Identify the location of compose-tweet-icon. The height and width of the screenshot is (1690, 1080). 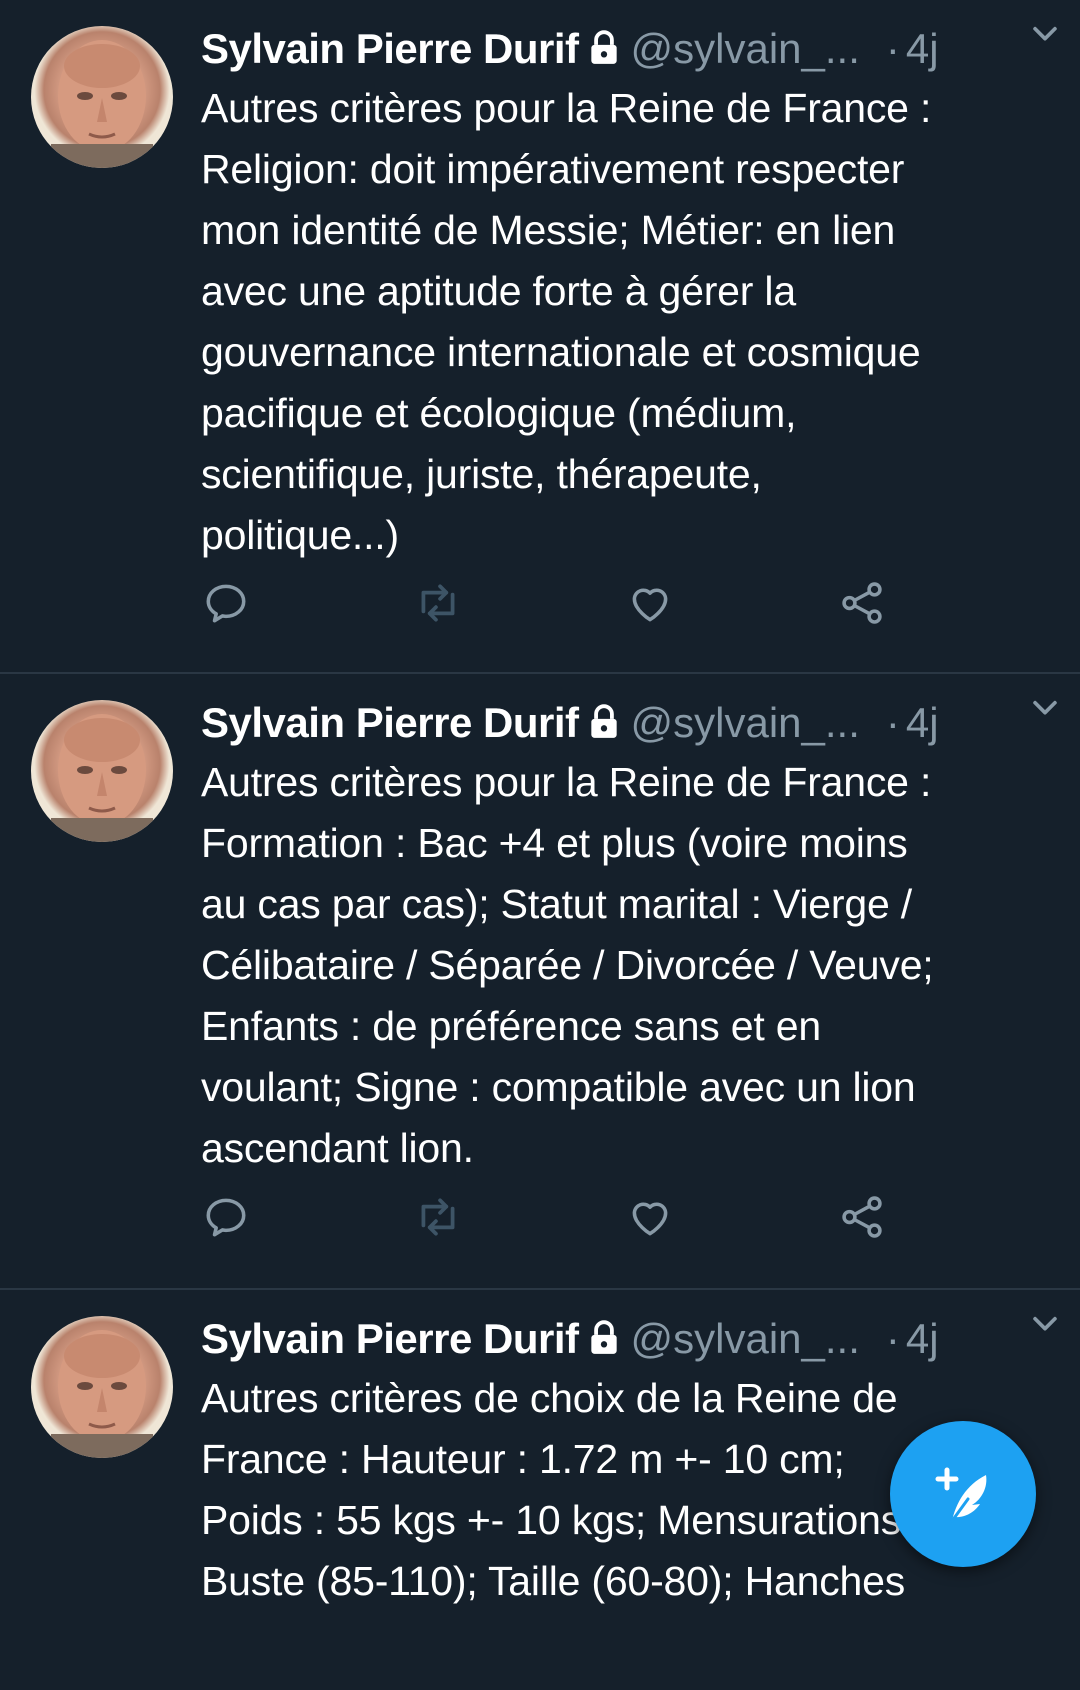
(963, 1494).